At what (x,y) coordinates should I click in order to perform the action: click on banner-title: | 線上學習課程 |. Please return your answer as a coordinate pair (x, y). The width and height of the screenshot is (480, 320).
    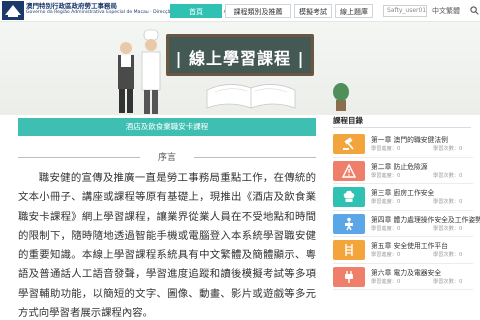
    Looking at the image, I should click on (240, 58).